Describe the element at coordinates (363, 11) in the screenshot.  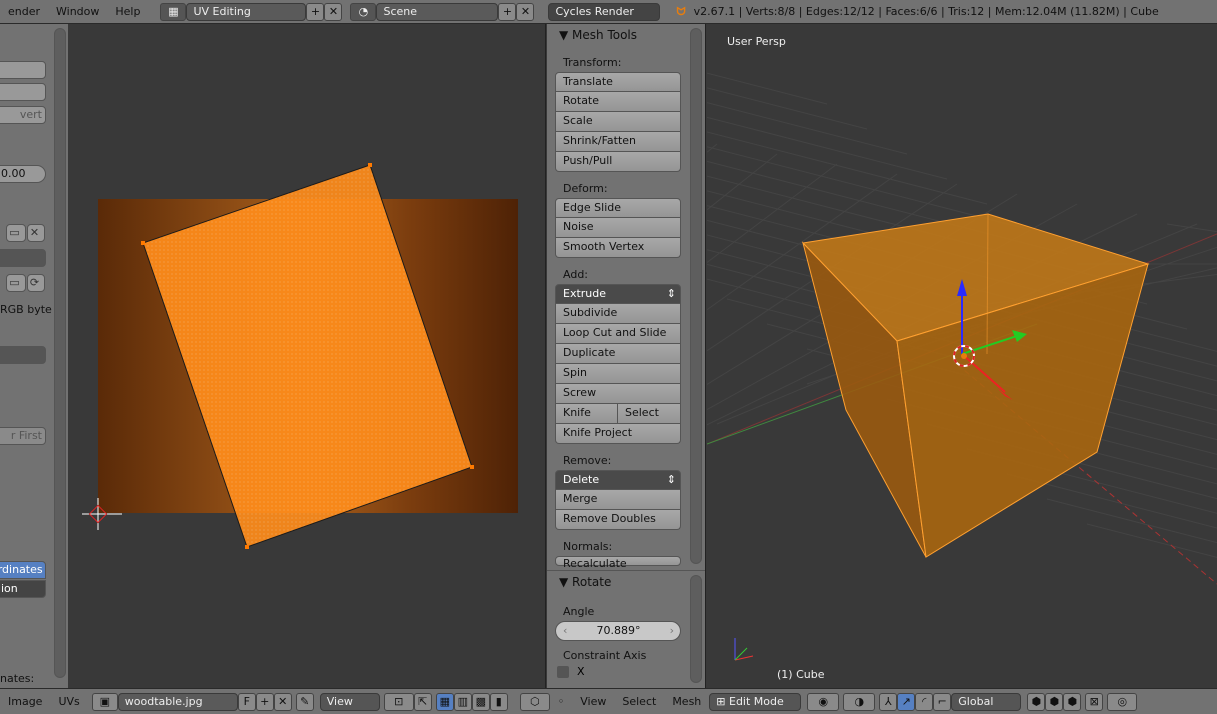
I see `scene-icon: ◔` at that location.